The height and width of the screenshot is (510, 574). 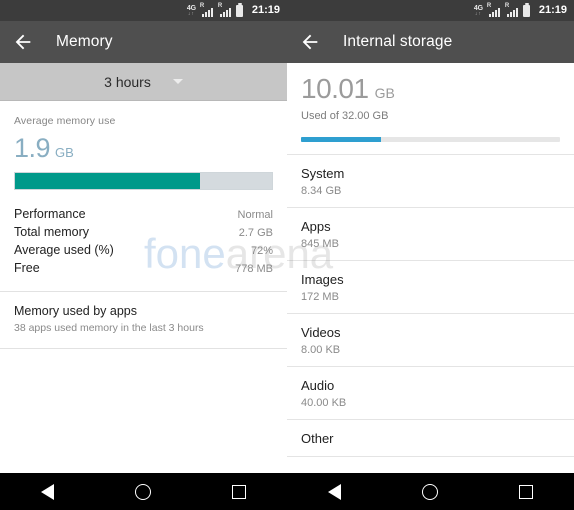 What do you see at coordinates (254, 269) in the screenshot?
I see `memory-stat-value: 778 MB` at bounding box center [254, 269].